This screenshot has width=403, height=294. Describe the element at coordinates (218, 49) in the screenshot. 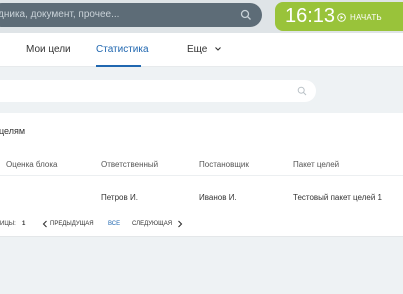

I see `chevron-down-icon` at that location.